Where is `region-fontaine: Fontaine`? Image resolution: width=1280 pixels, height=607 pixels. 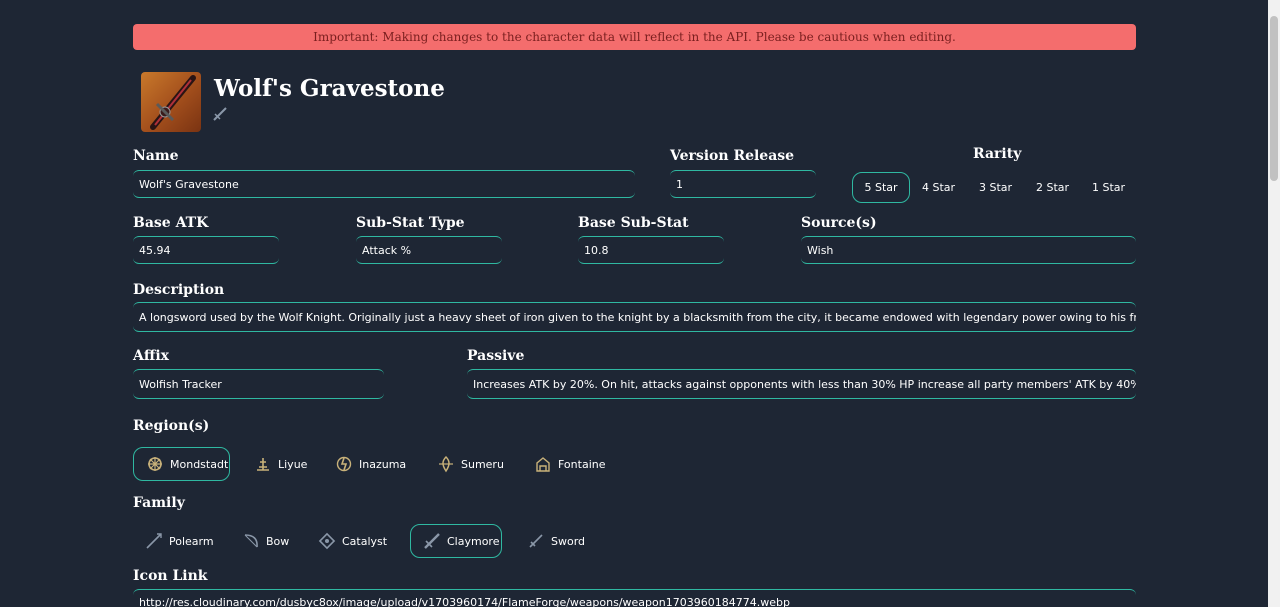
region-fontaine: Fontaine is located at coordinates (569, 464).